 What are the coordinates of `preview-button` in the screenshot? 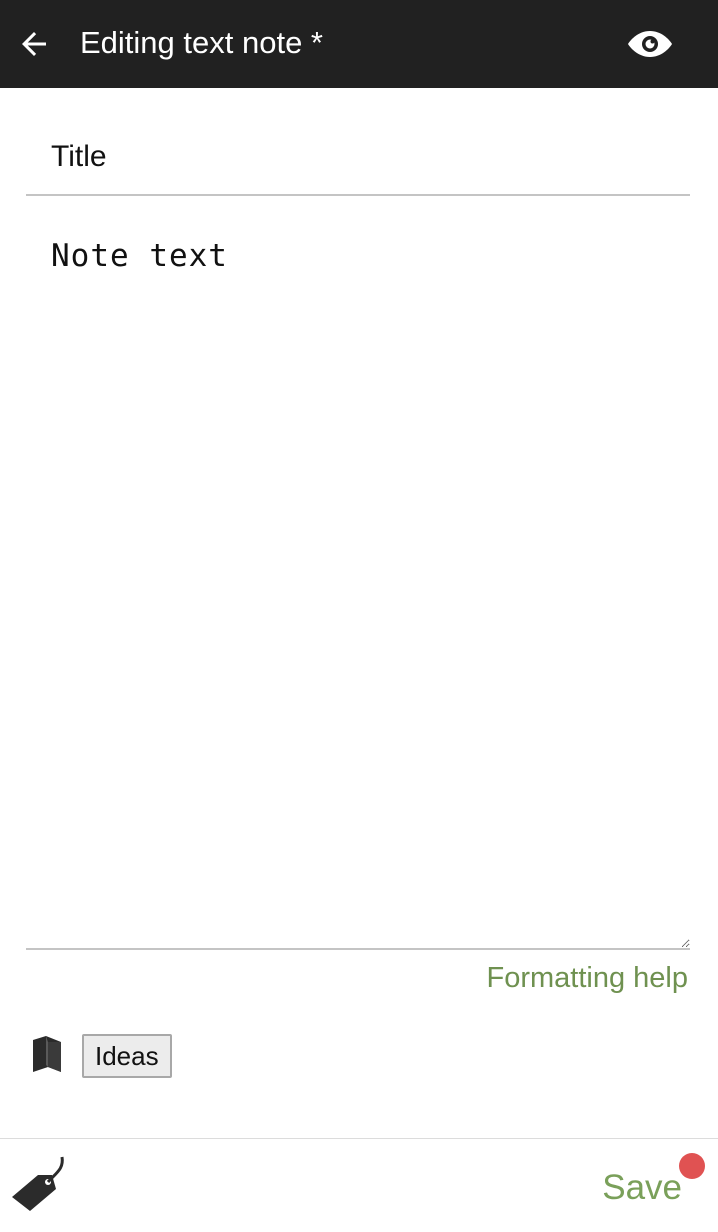 It's located at (650, 44).